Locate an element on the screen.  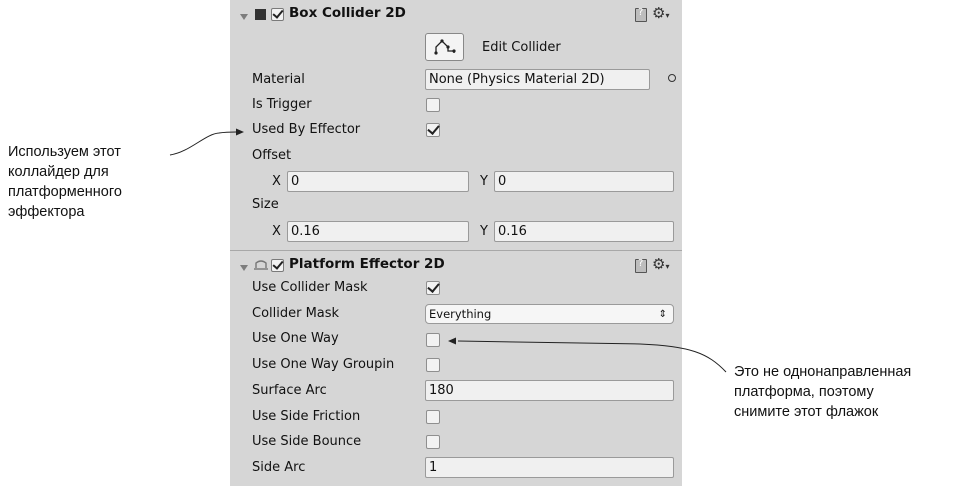
left-leader-line is located at coordinates (203, 143).